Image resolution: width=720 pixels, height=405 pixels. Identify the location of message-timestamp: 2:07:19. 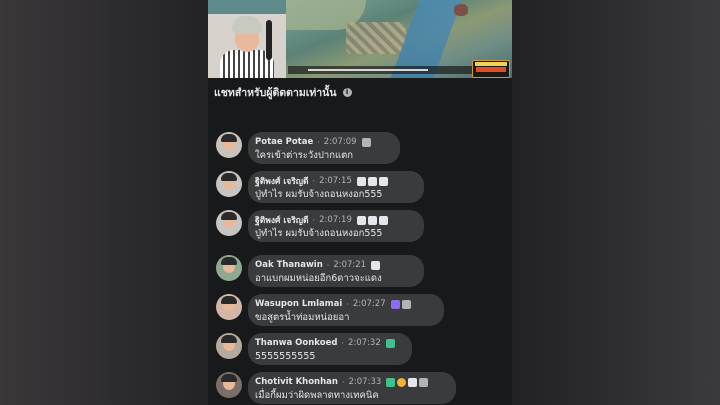
(335, 220).